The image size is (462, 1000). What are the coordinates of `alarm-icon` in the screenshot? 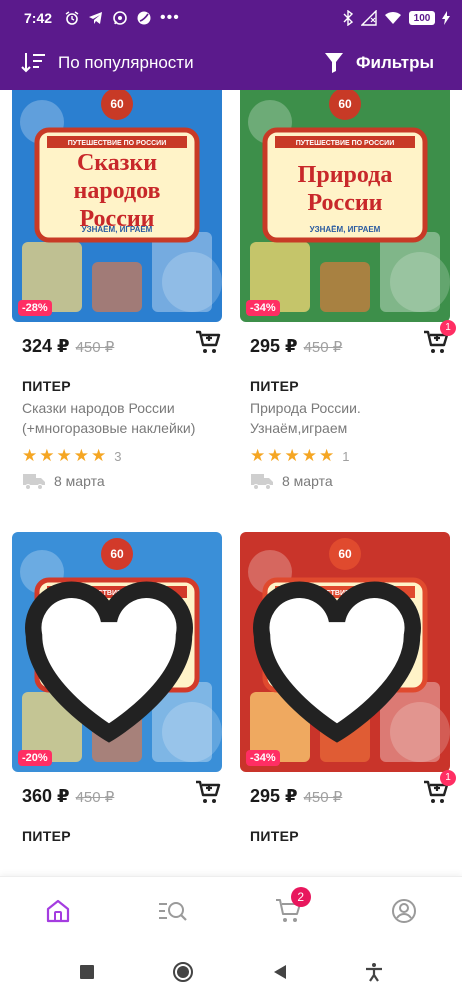 It's located at (72, 18).